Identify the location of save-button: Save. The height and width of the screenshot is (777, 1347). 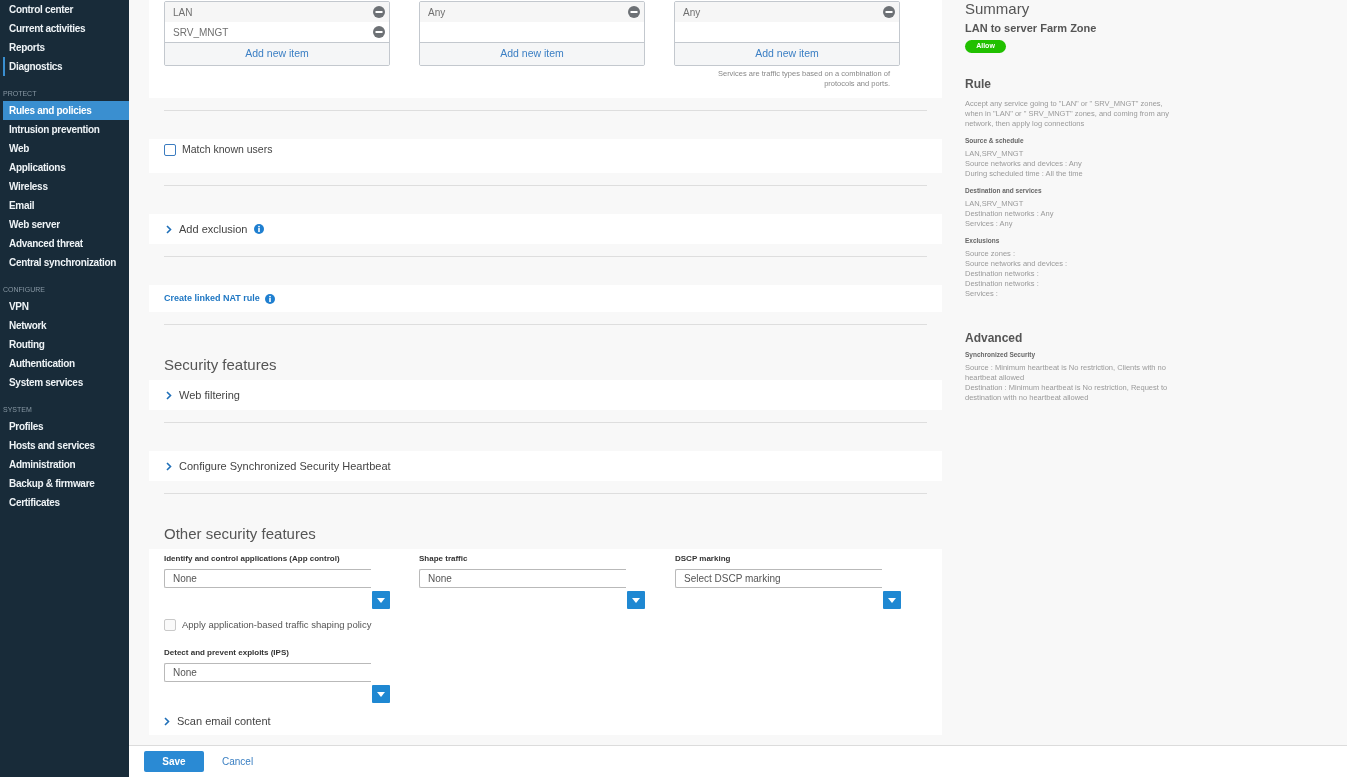
(174, 761).